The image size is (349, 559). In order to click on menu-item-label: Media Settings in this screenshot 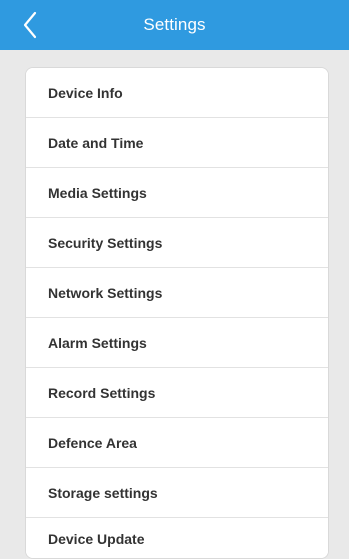, I will do `click(97, 192)`.